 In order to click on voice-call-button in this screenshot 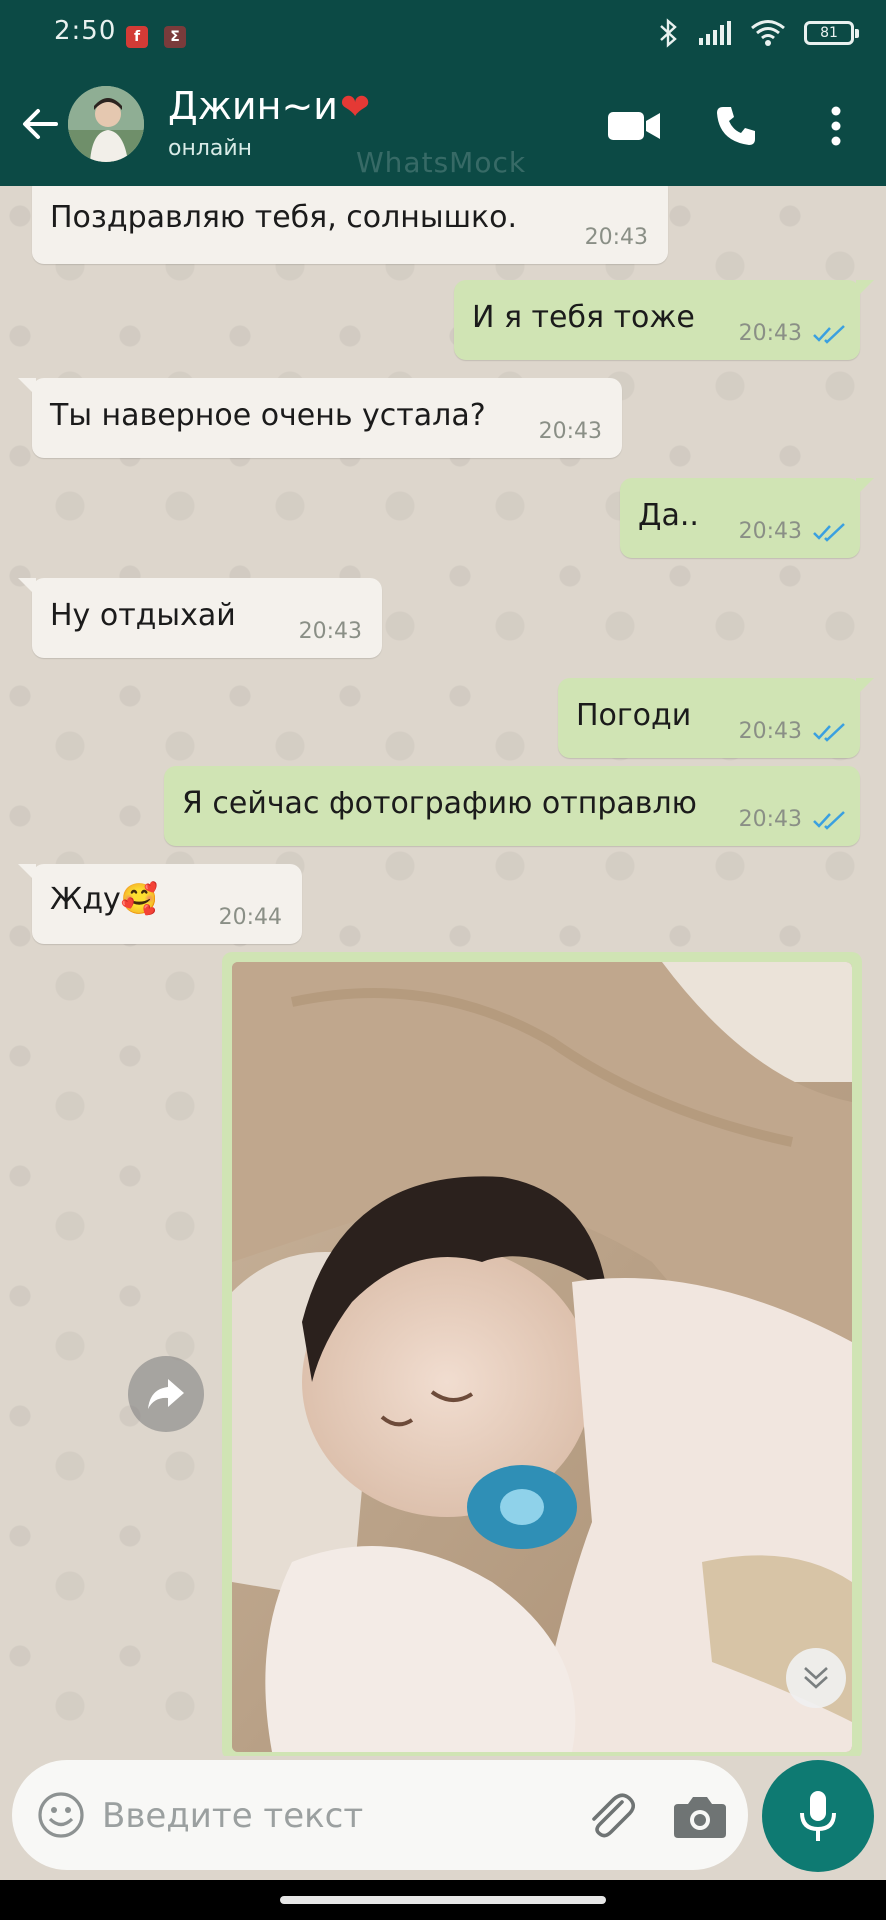, I will do `click(736, 126)`.